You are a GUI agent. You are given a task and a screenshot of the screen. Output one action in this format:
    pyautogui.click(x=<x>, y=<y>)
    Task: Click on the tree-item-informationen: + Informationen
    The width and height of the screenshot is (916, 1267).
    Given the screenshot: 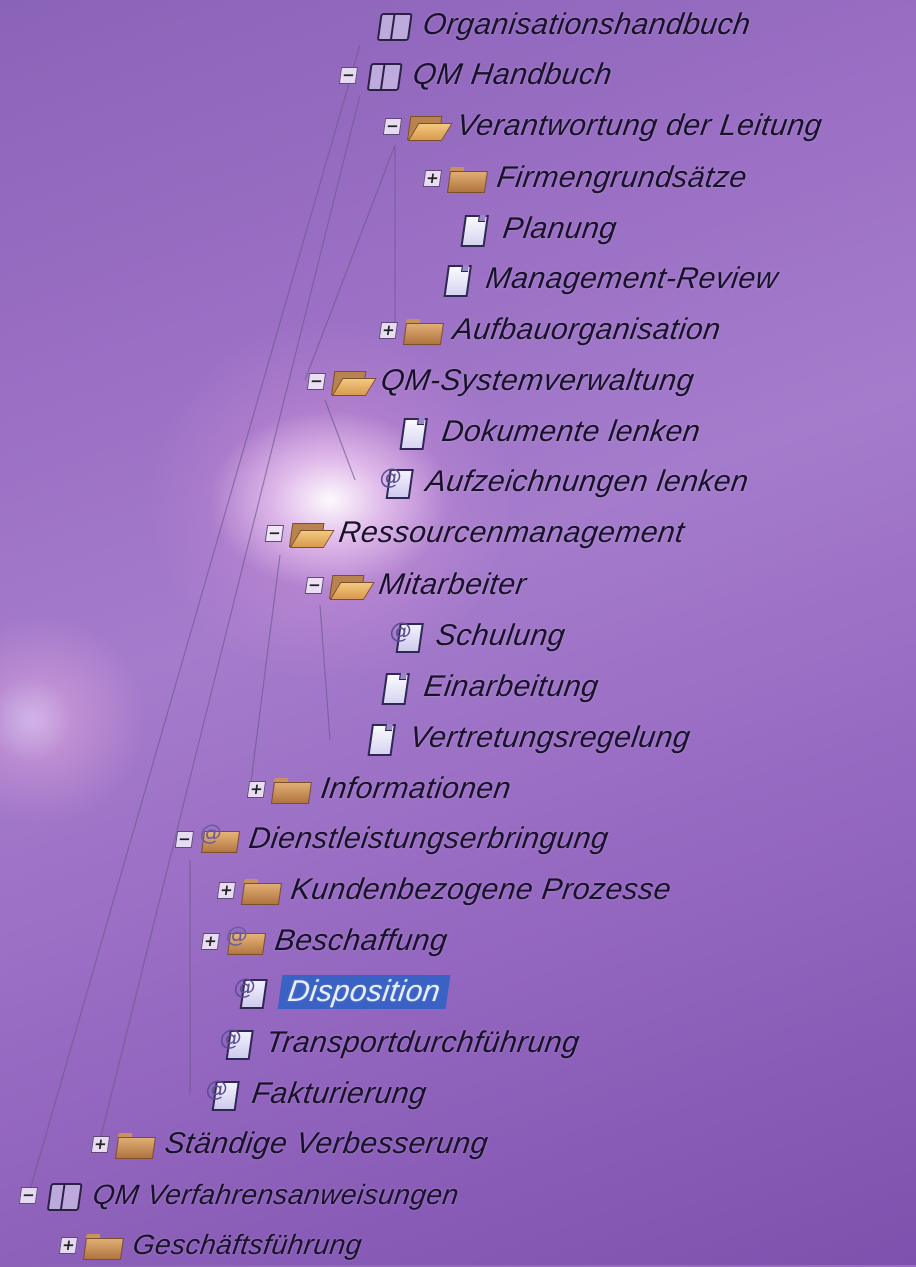 What is the action you would take?
    pyautogui.click(x=379, y=789)
    